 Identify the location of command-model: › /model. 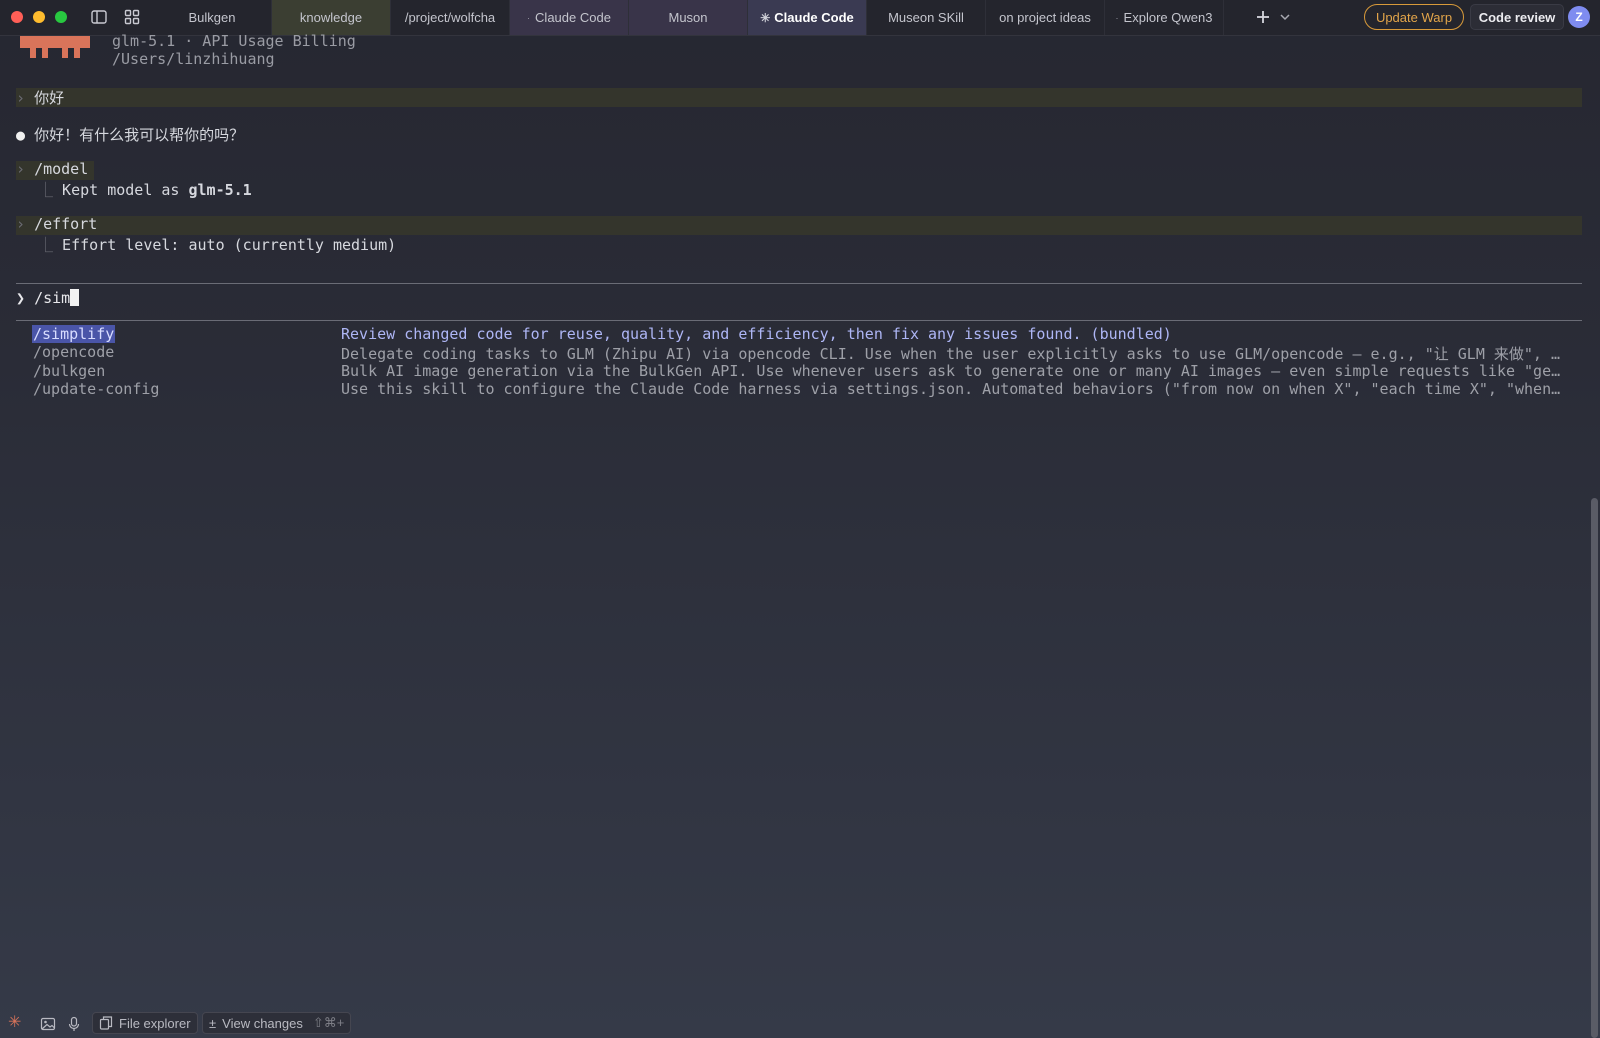
(52, 169).